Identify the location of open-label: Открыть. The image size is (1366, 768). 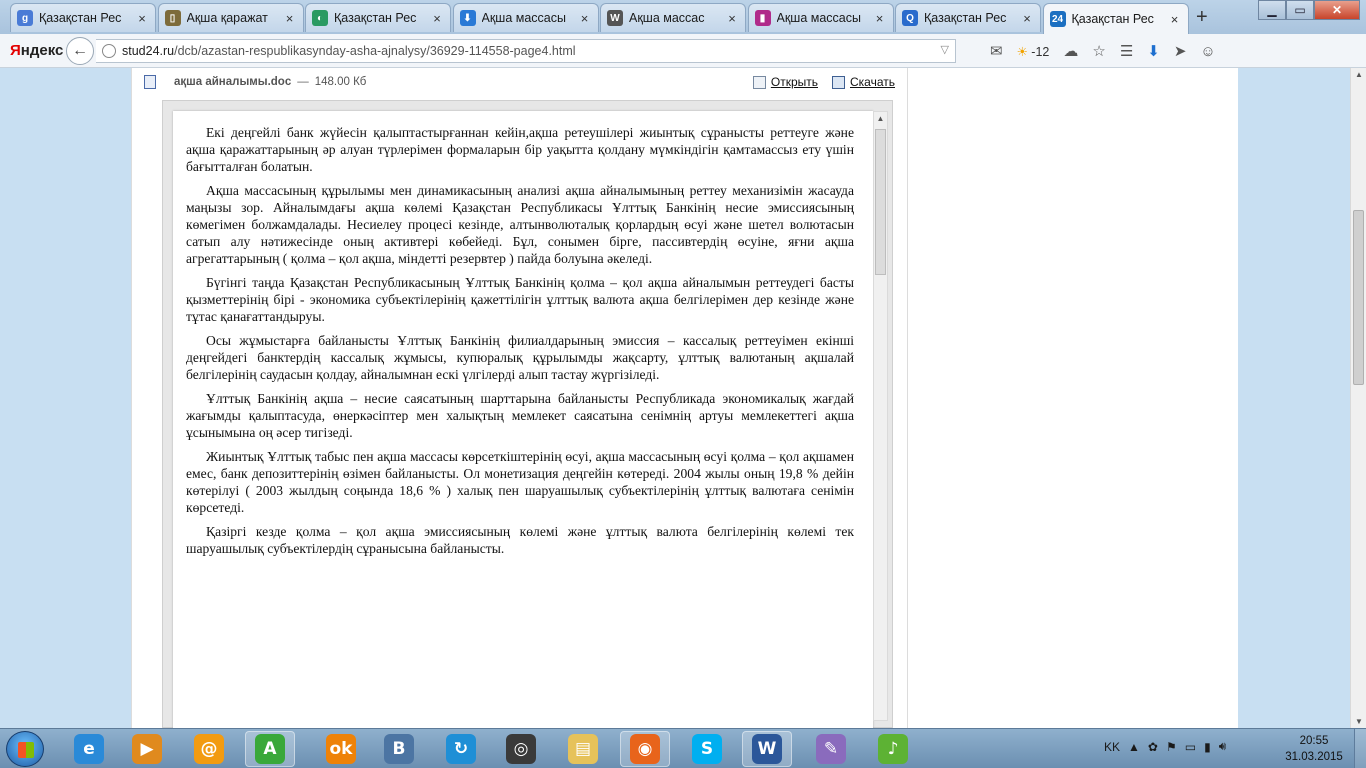
(794, 82).